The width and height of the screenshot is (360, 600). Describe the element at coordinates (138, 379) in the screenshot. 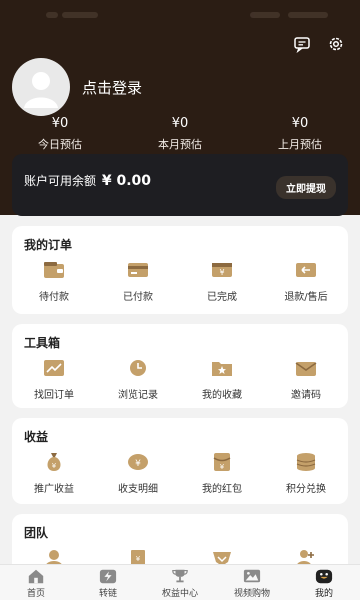

I see `tool-history: 浏览记录` at that location.